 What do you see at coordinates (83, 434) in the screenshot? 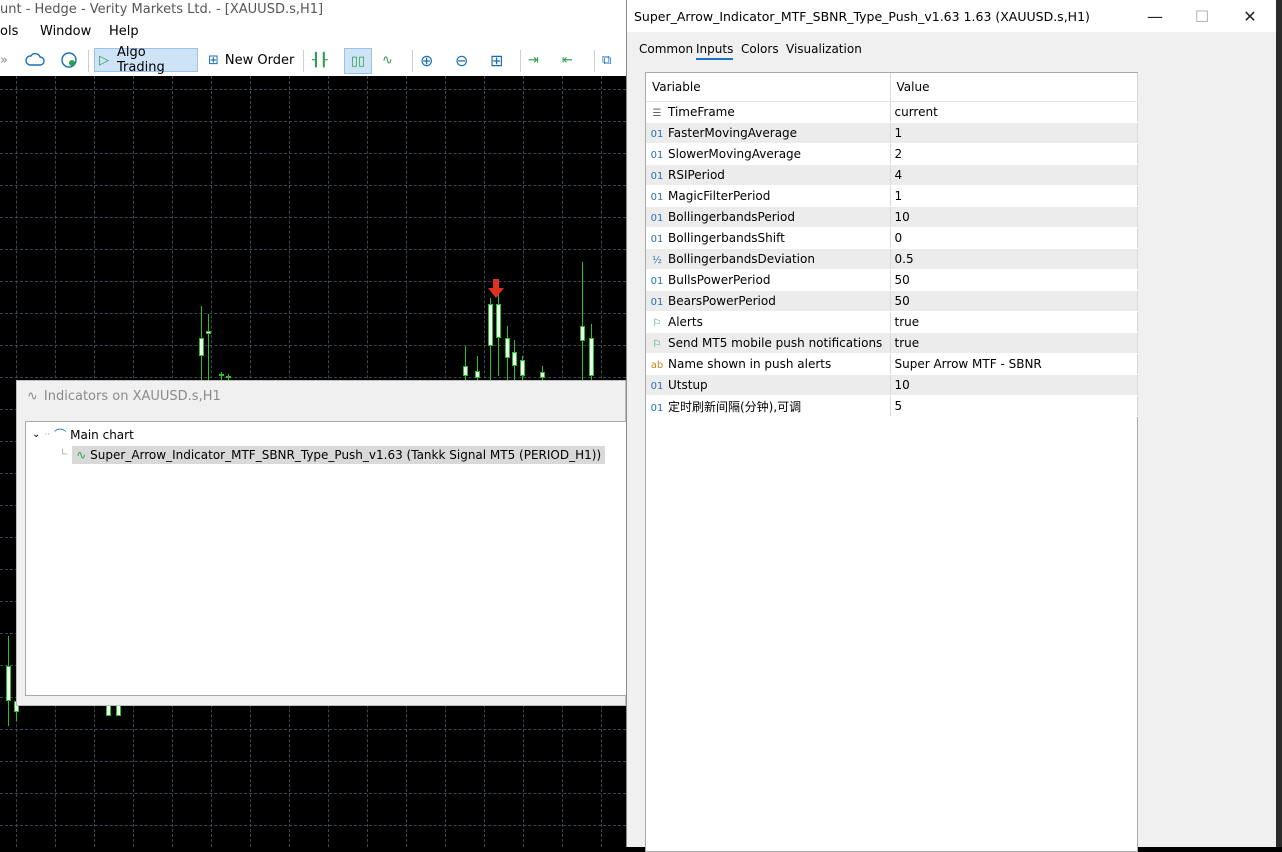
I see `tree-node-main-chart: ⌄ ·· ⌒ Main chart` at bounding box center [83, 434].